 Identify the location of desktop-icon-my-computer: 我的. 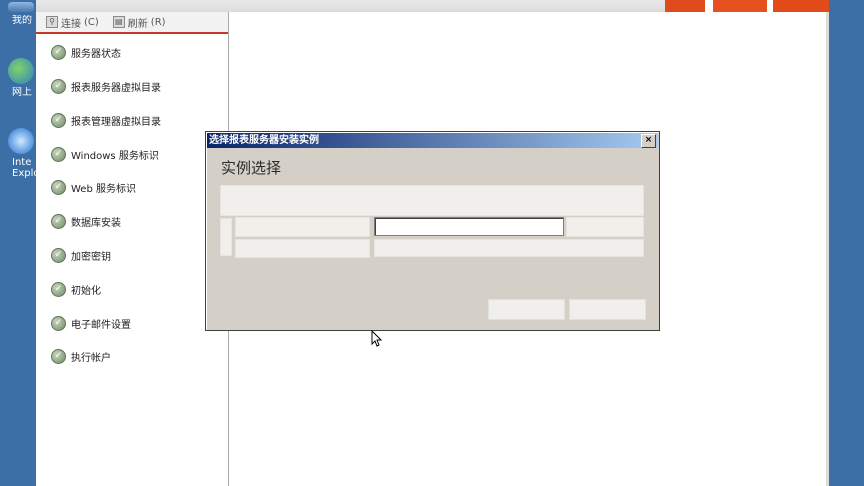
(18, 14).